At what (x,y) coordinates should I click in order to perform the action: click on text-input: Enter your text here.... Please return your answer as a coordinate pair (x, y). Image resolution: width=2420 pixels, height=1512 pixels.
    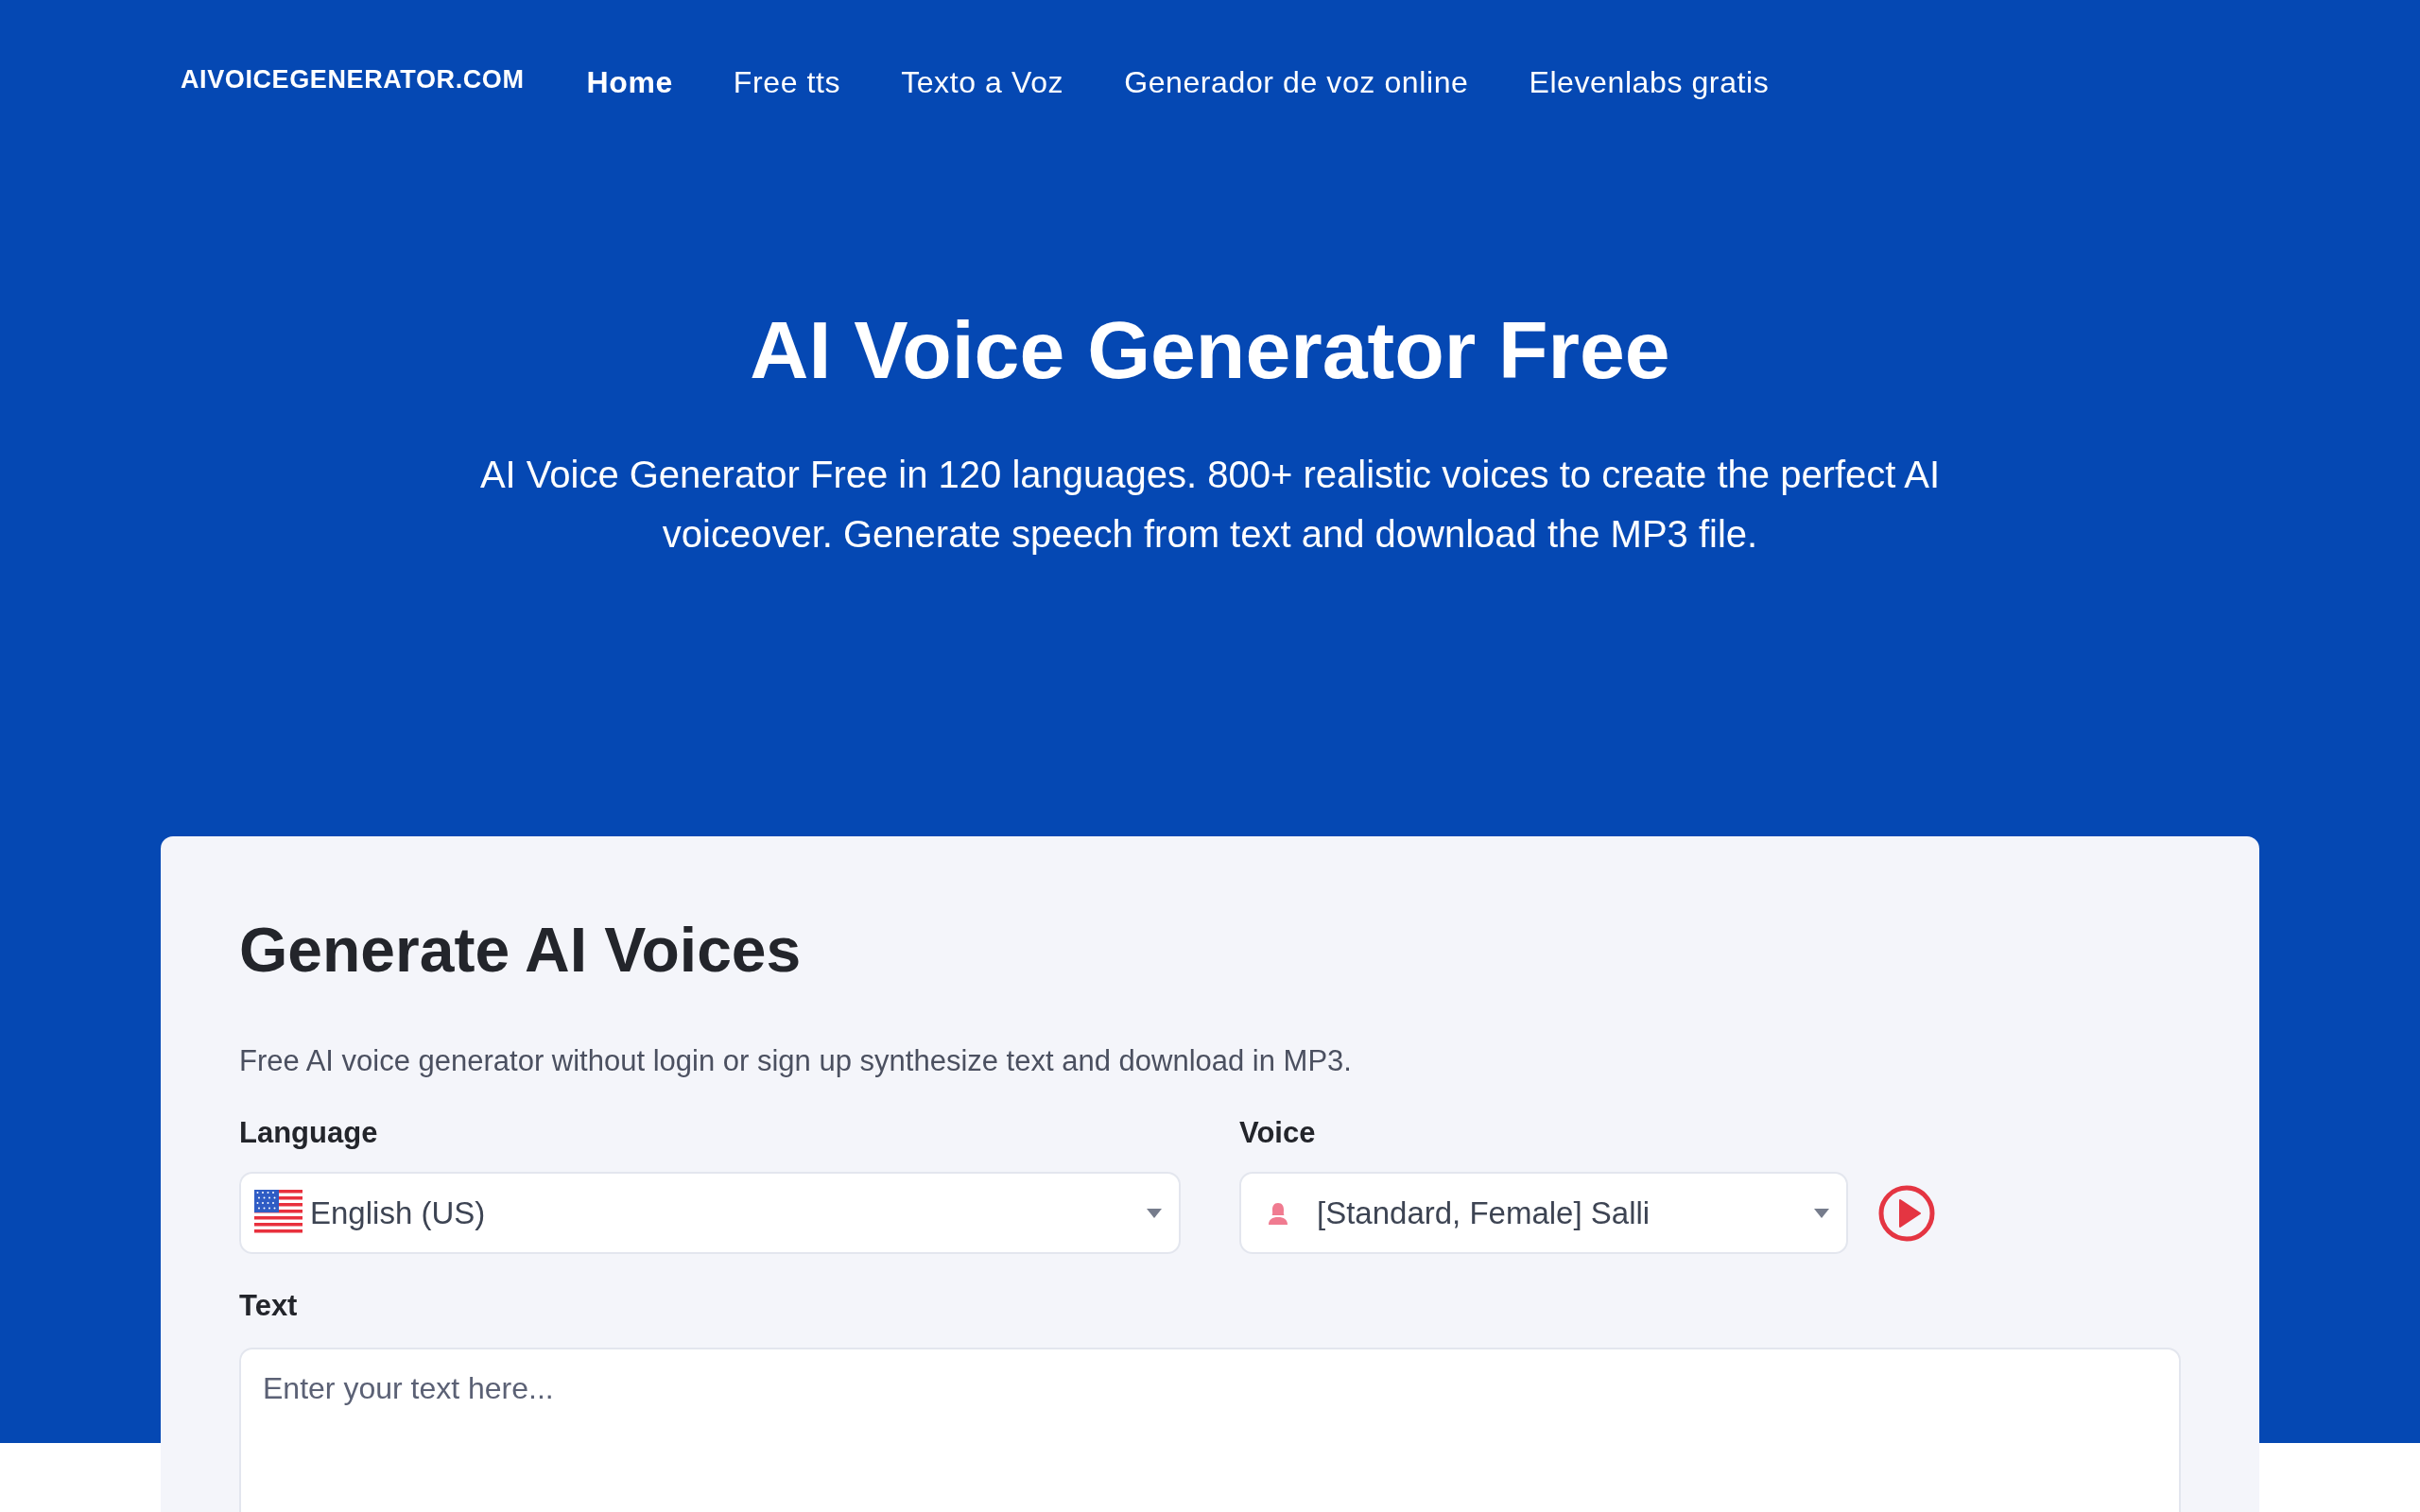
    Looking at the image, I should click on (1210, 1430).